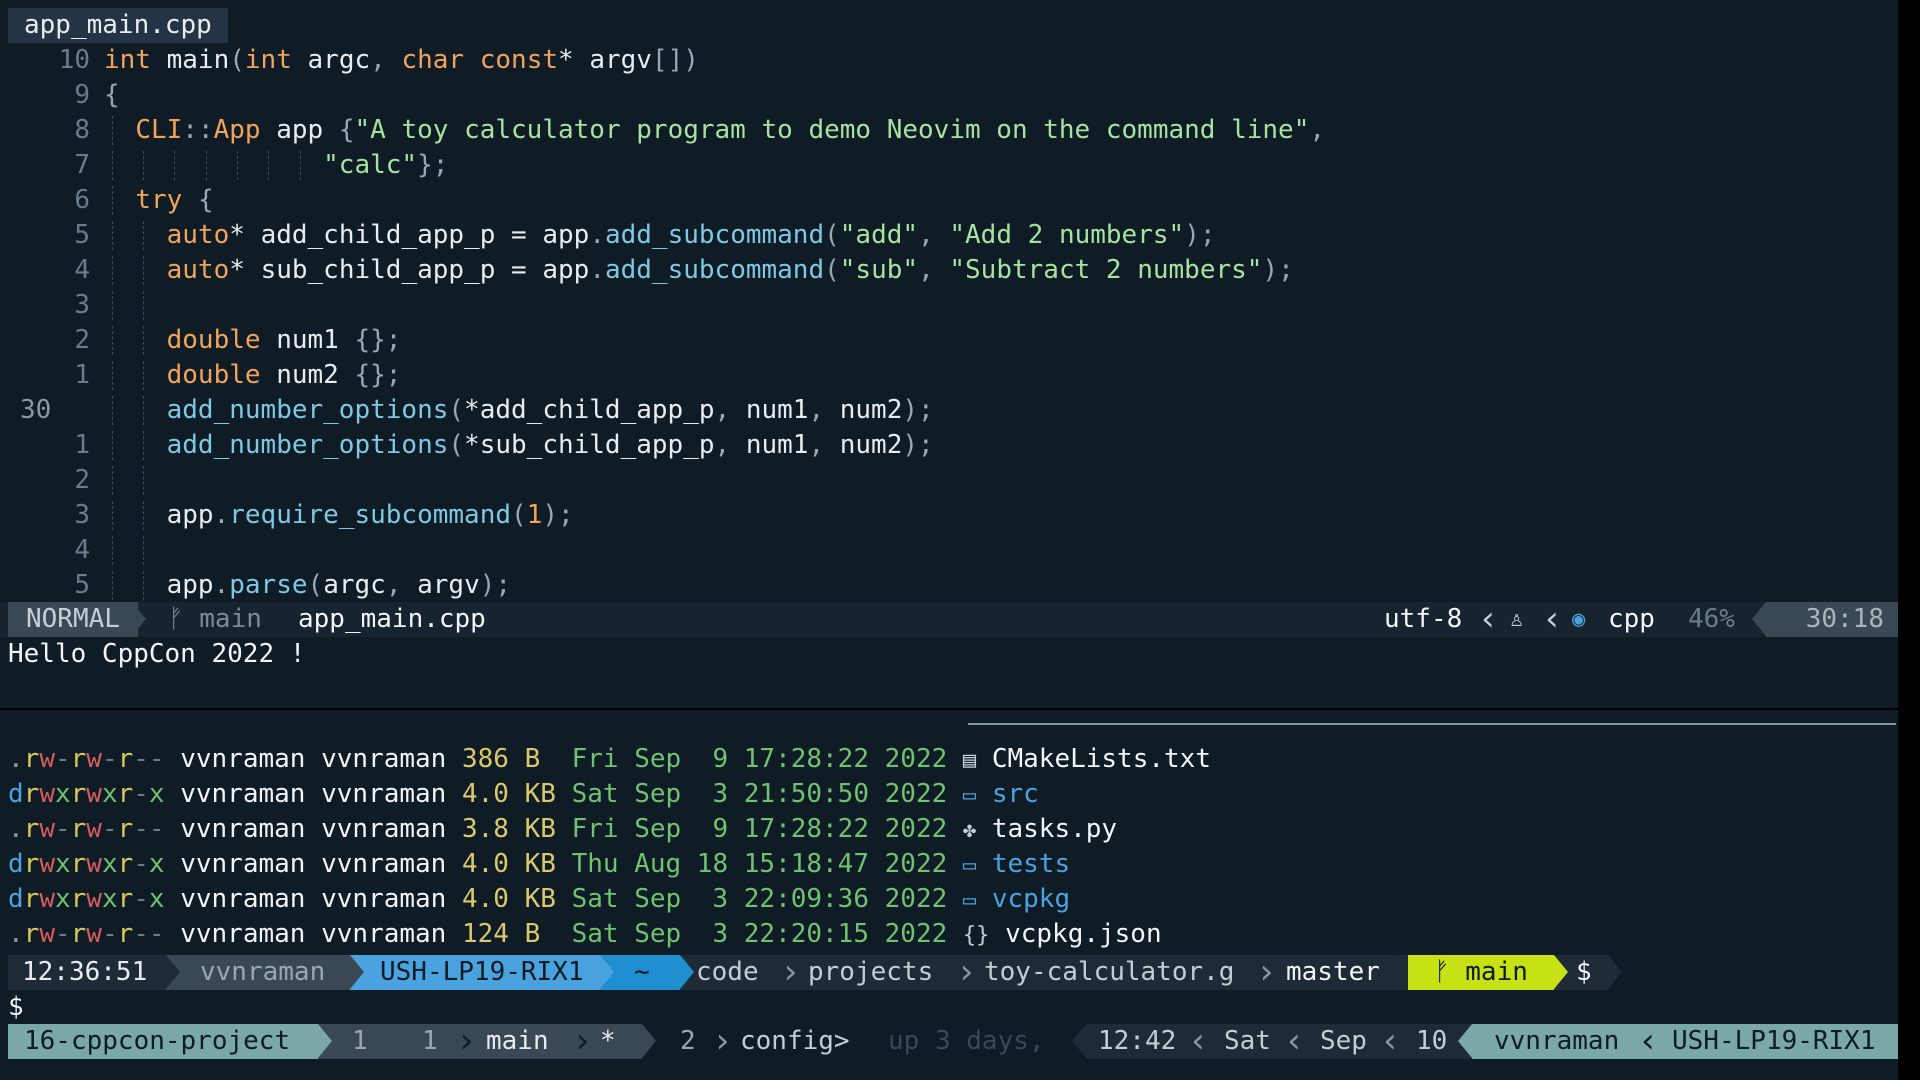  Describe the element at coordinates (949, 165) in the screenshot. I see `code-line: 7 "calc"};` at that location.